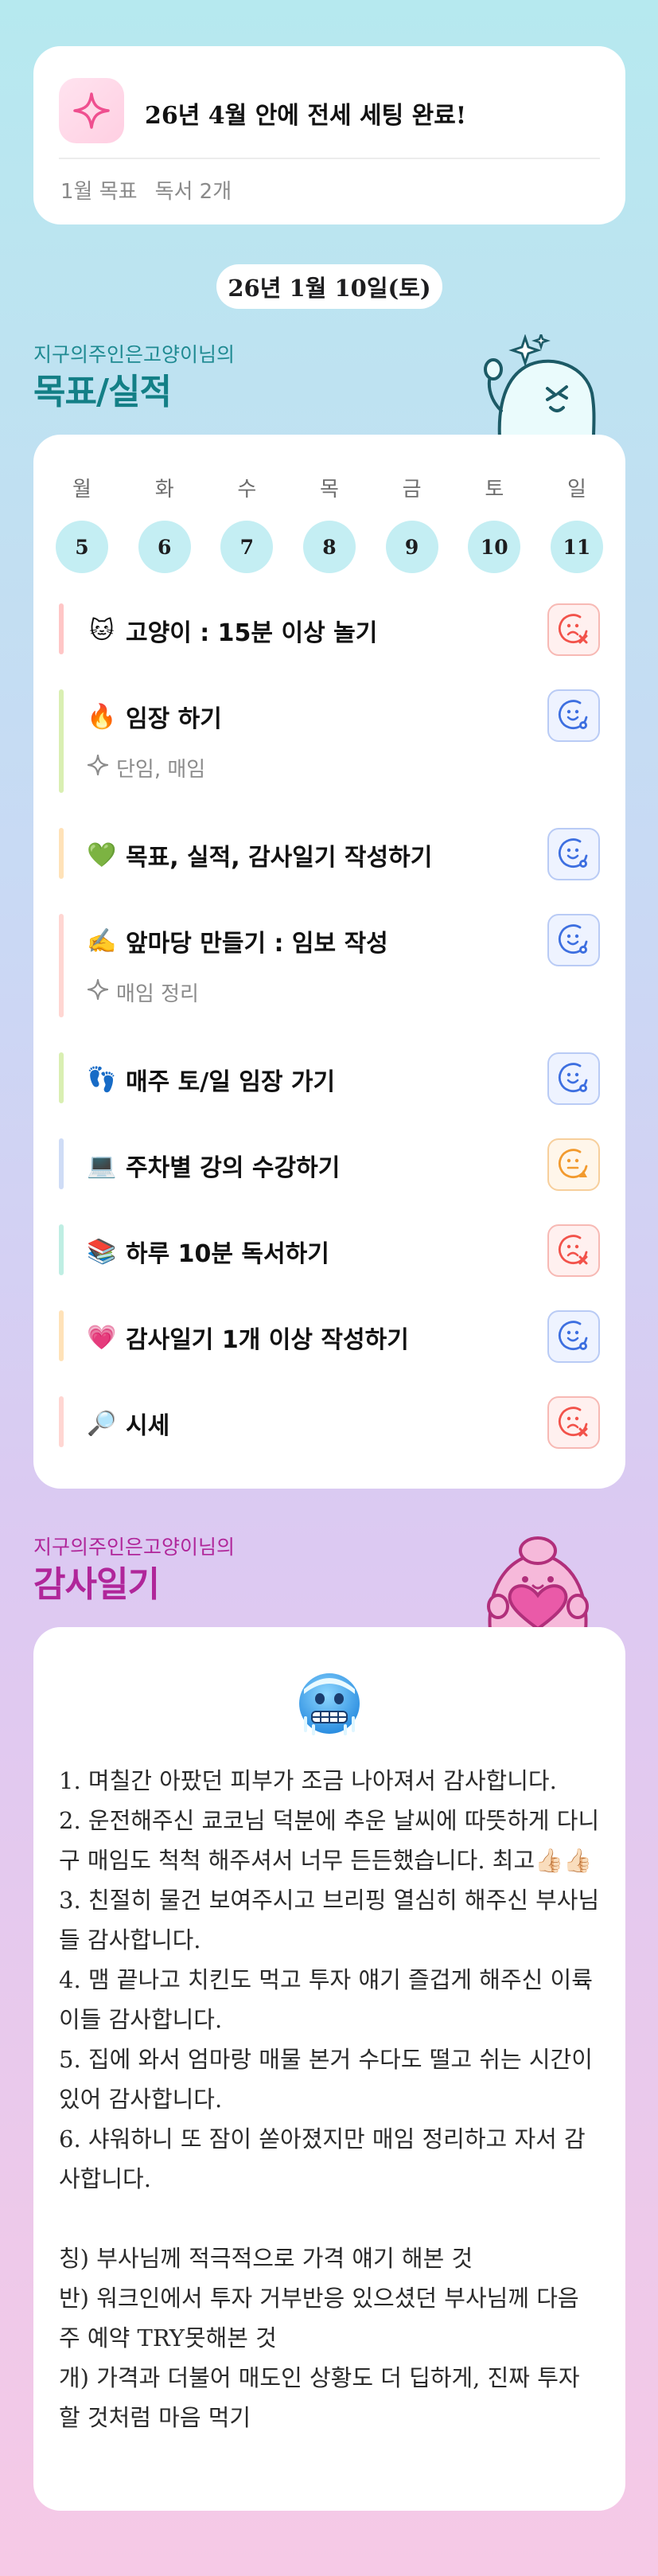  I want to click on heart-mascot-icon, so click(538, 1580).